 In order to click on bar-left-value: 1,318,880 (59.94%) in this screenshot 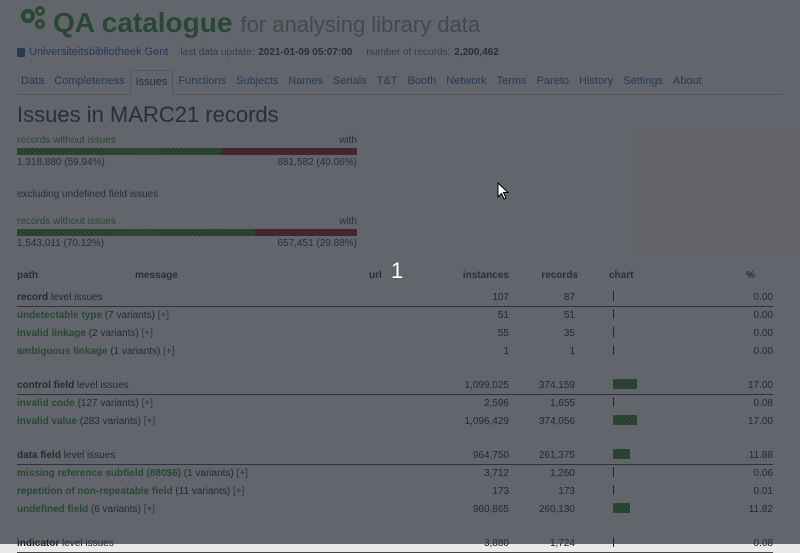, I will do `click(61, 162)`.